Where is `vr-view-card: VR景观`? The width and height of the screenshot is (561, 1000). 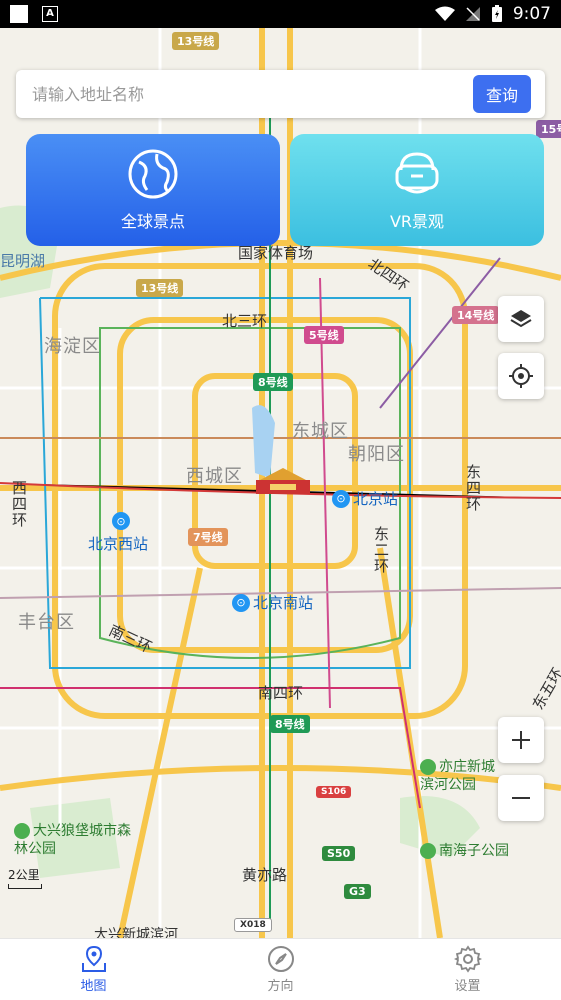 vr-view-card: VR景观 is located at coordinates (417, 190).